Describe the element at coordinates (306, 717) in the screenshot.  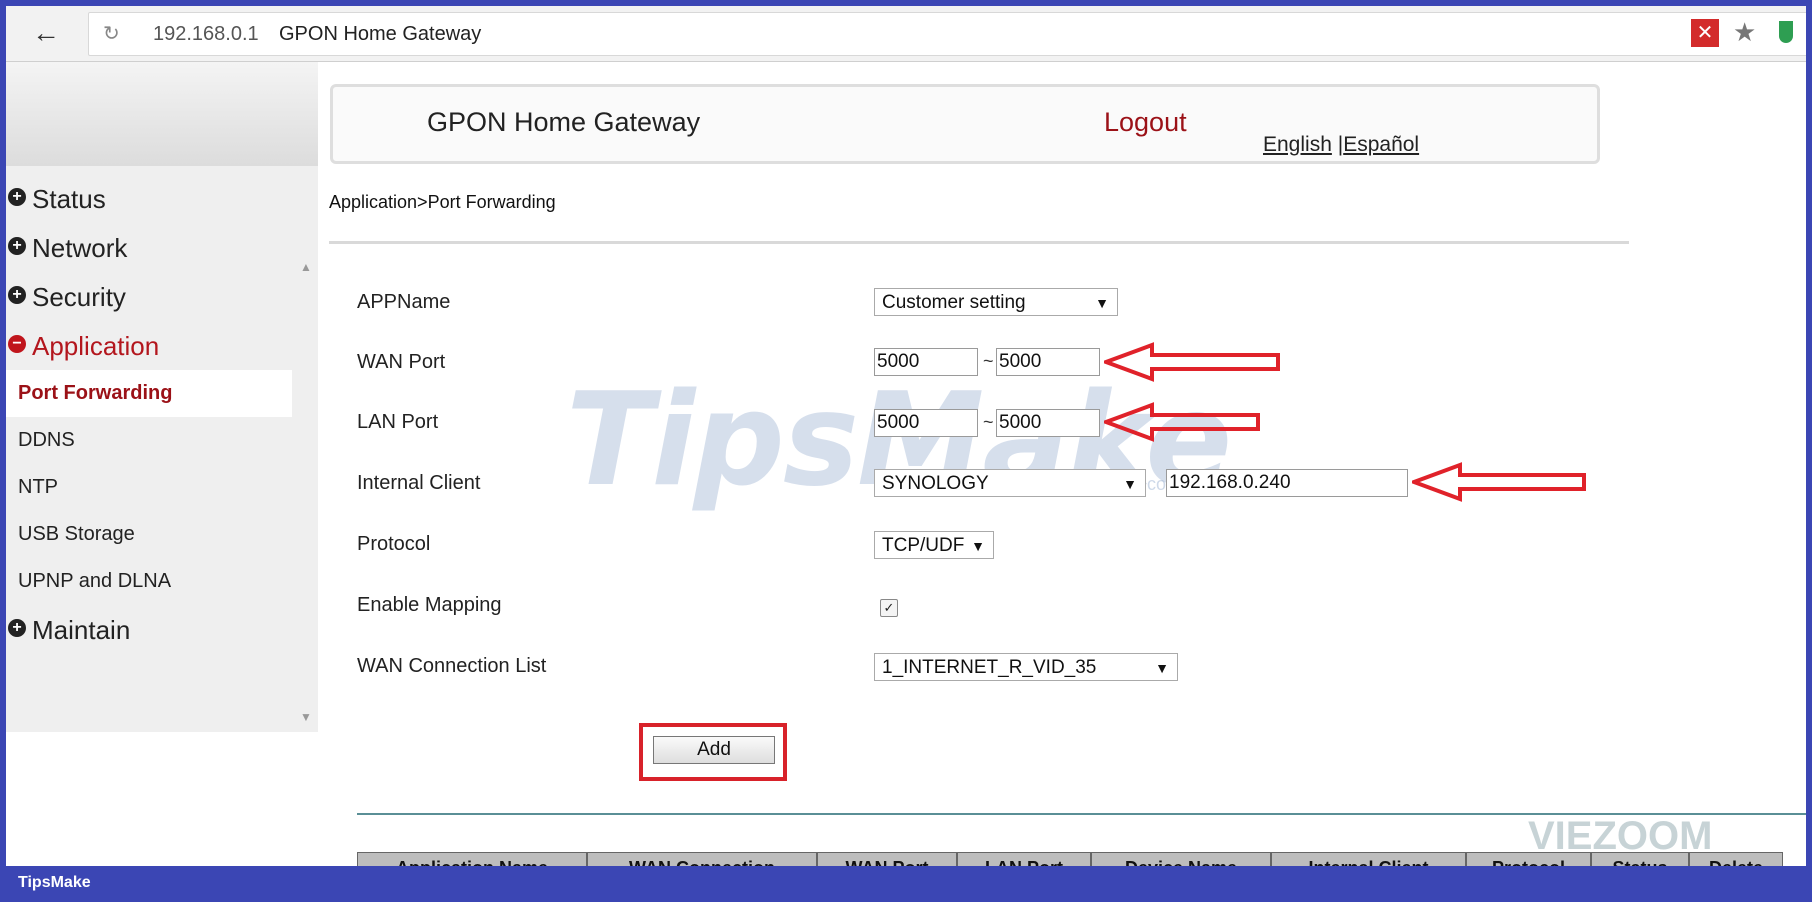
I see `scroll-down-arrow-icon: ▼` at that location.